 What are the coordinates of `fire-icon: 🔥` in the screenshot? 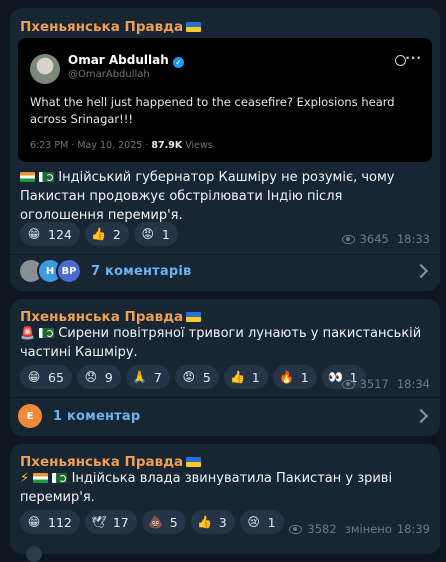 It's located at (287, 377).